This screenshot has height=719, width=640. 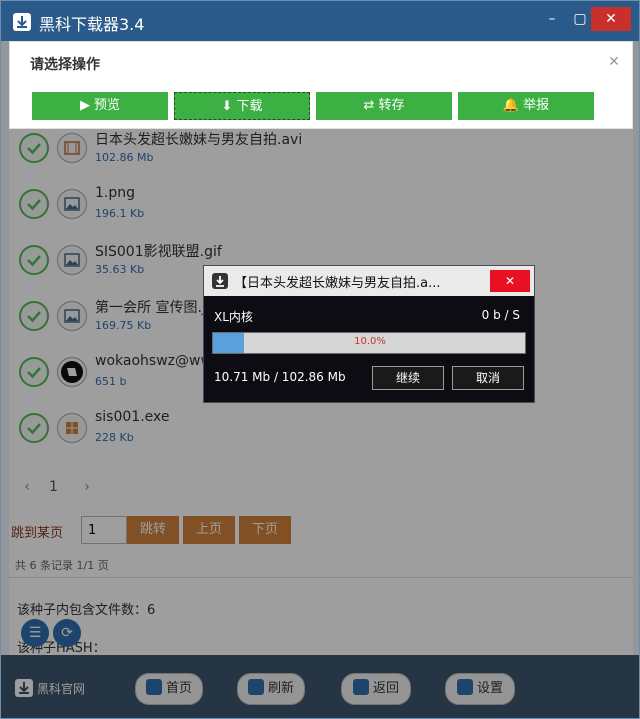 I want to click on transfer-button: ⇄ 转存, so click(x=384, y=106).